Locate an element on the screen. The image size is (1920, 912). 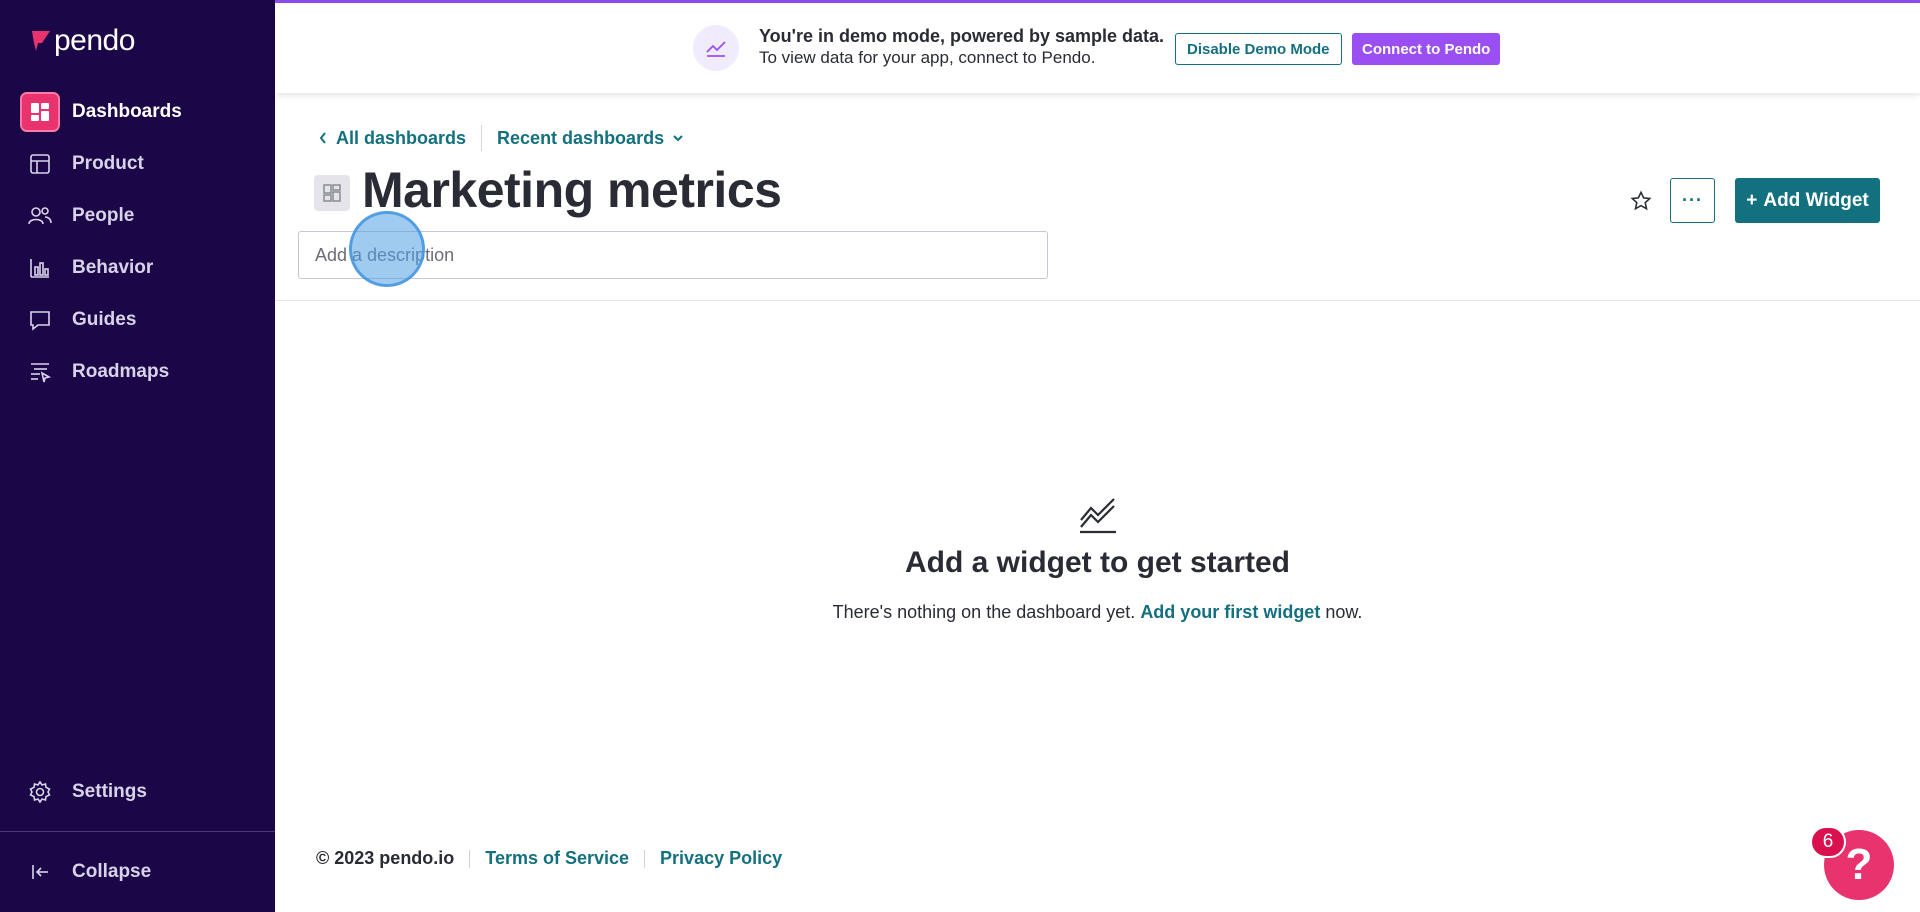
collapse-arrow-icon is located at coordinates (40, 872).